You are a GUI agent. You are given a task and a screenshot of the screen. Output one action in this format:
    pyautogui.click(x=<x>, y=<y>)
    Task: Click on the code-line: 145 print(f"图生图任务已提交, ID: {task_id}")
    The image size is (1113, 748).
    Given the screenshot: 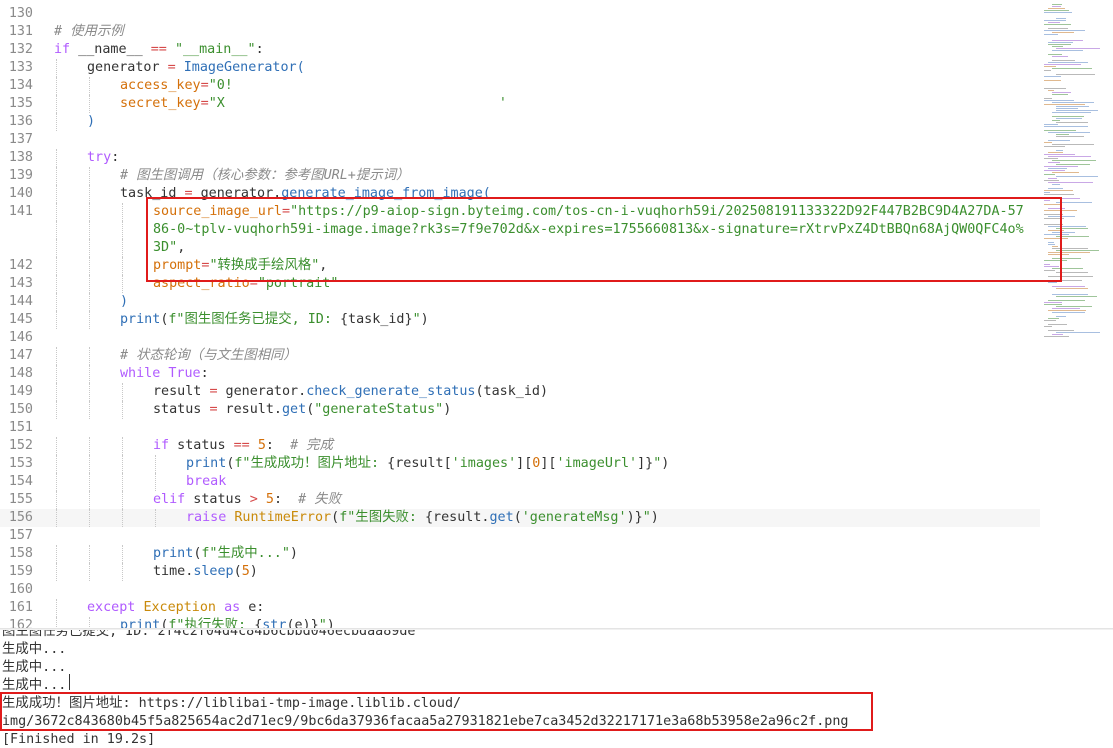 What is the action you would take?
    pyautogui.click(x=520, y=320)
    